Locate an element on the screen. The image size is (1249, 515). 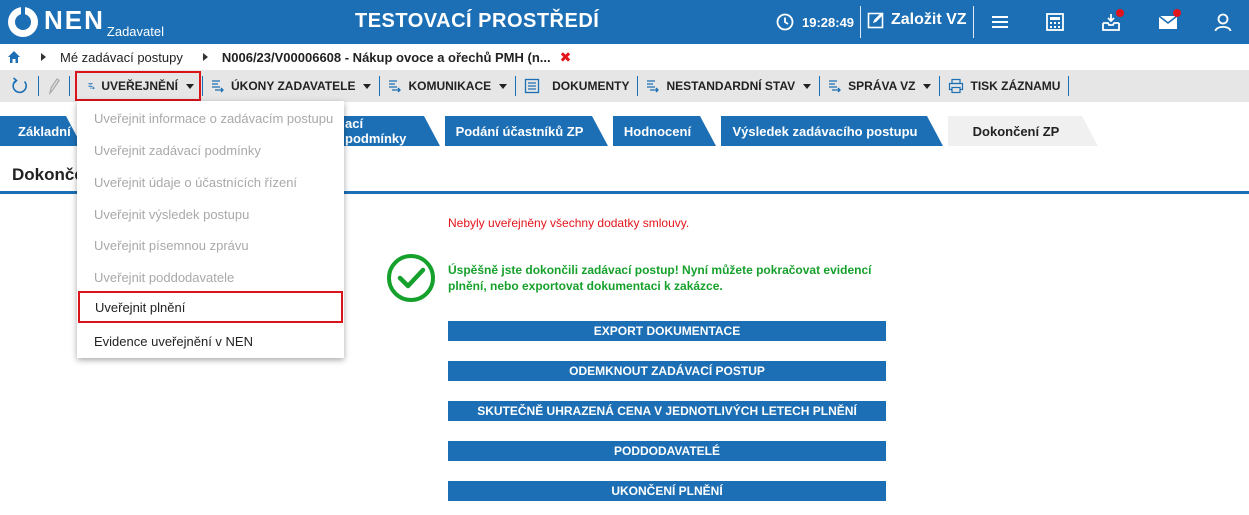
session-clock: 19:28:49 is located at coordinates (815, 22).